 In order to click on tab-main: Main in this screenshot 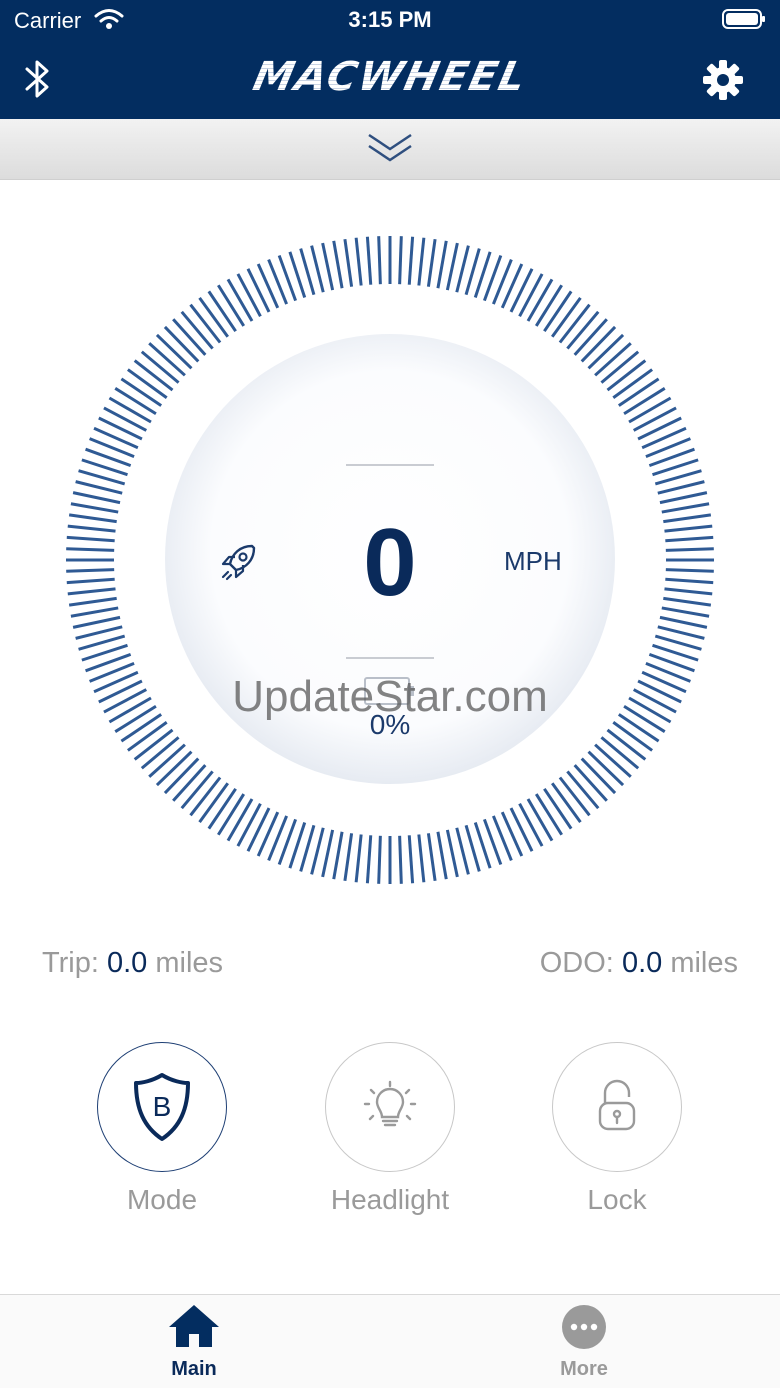, I will do `click(194, 1342)`.